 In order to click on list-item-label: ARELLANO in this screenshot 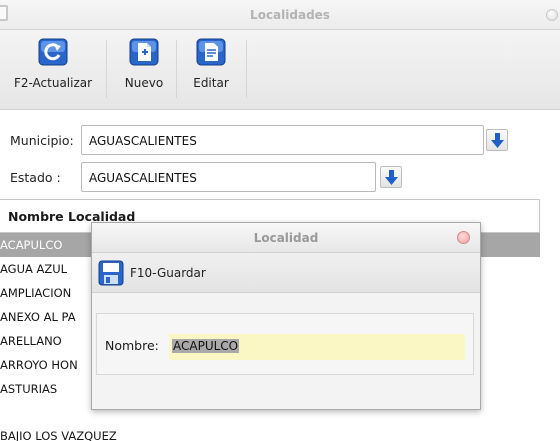, I will do `click(31, 341)`.